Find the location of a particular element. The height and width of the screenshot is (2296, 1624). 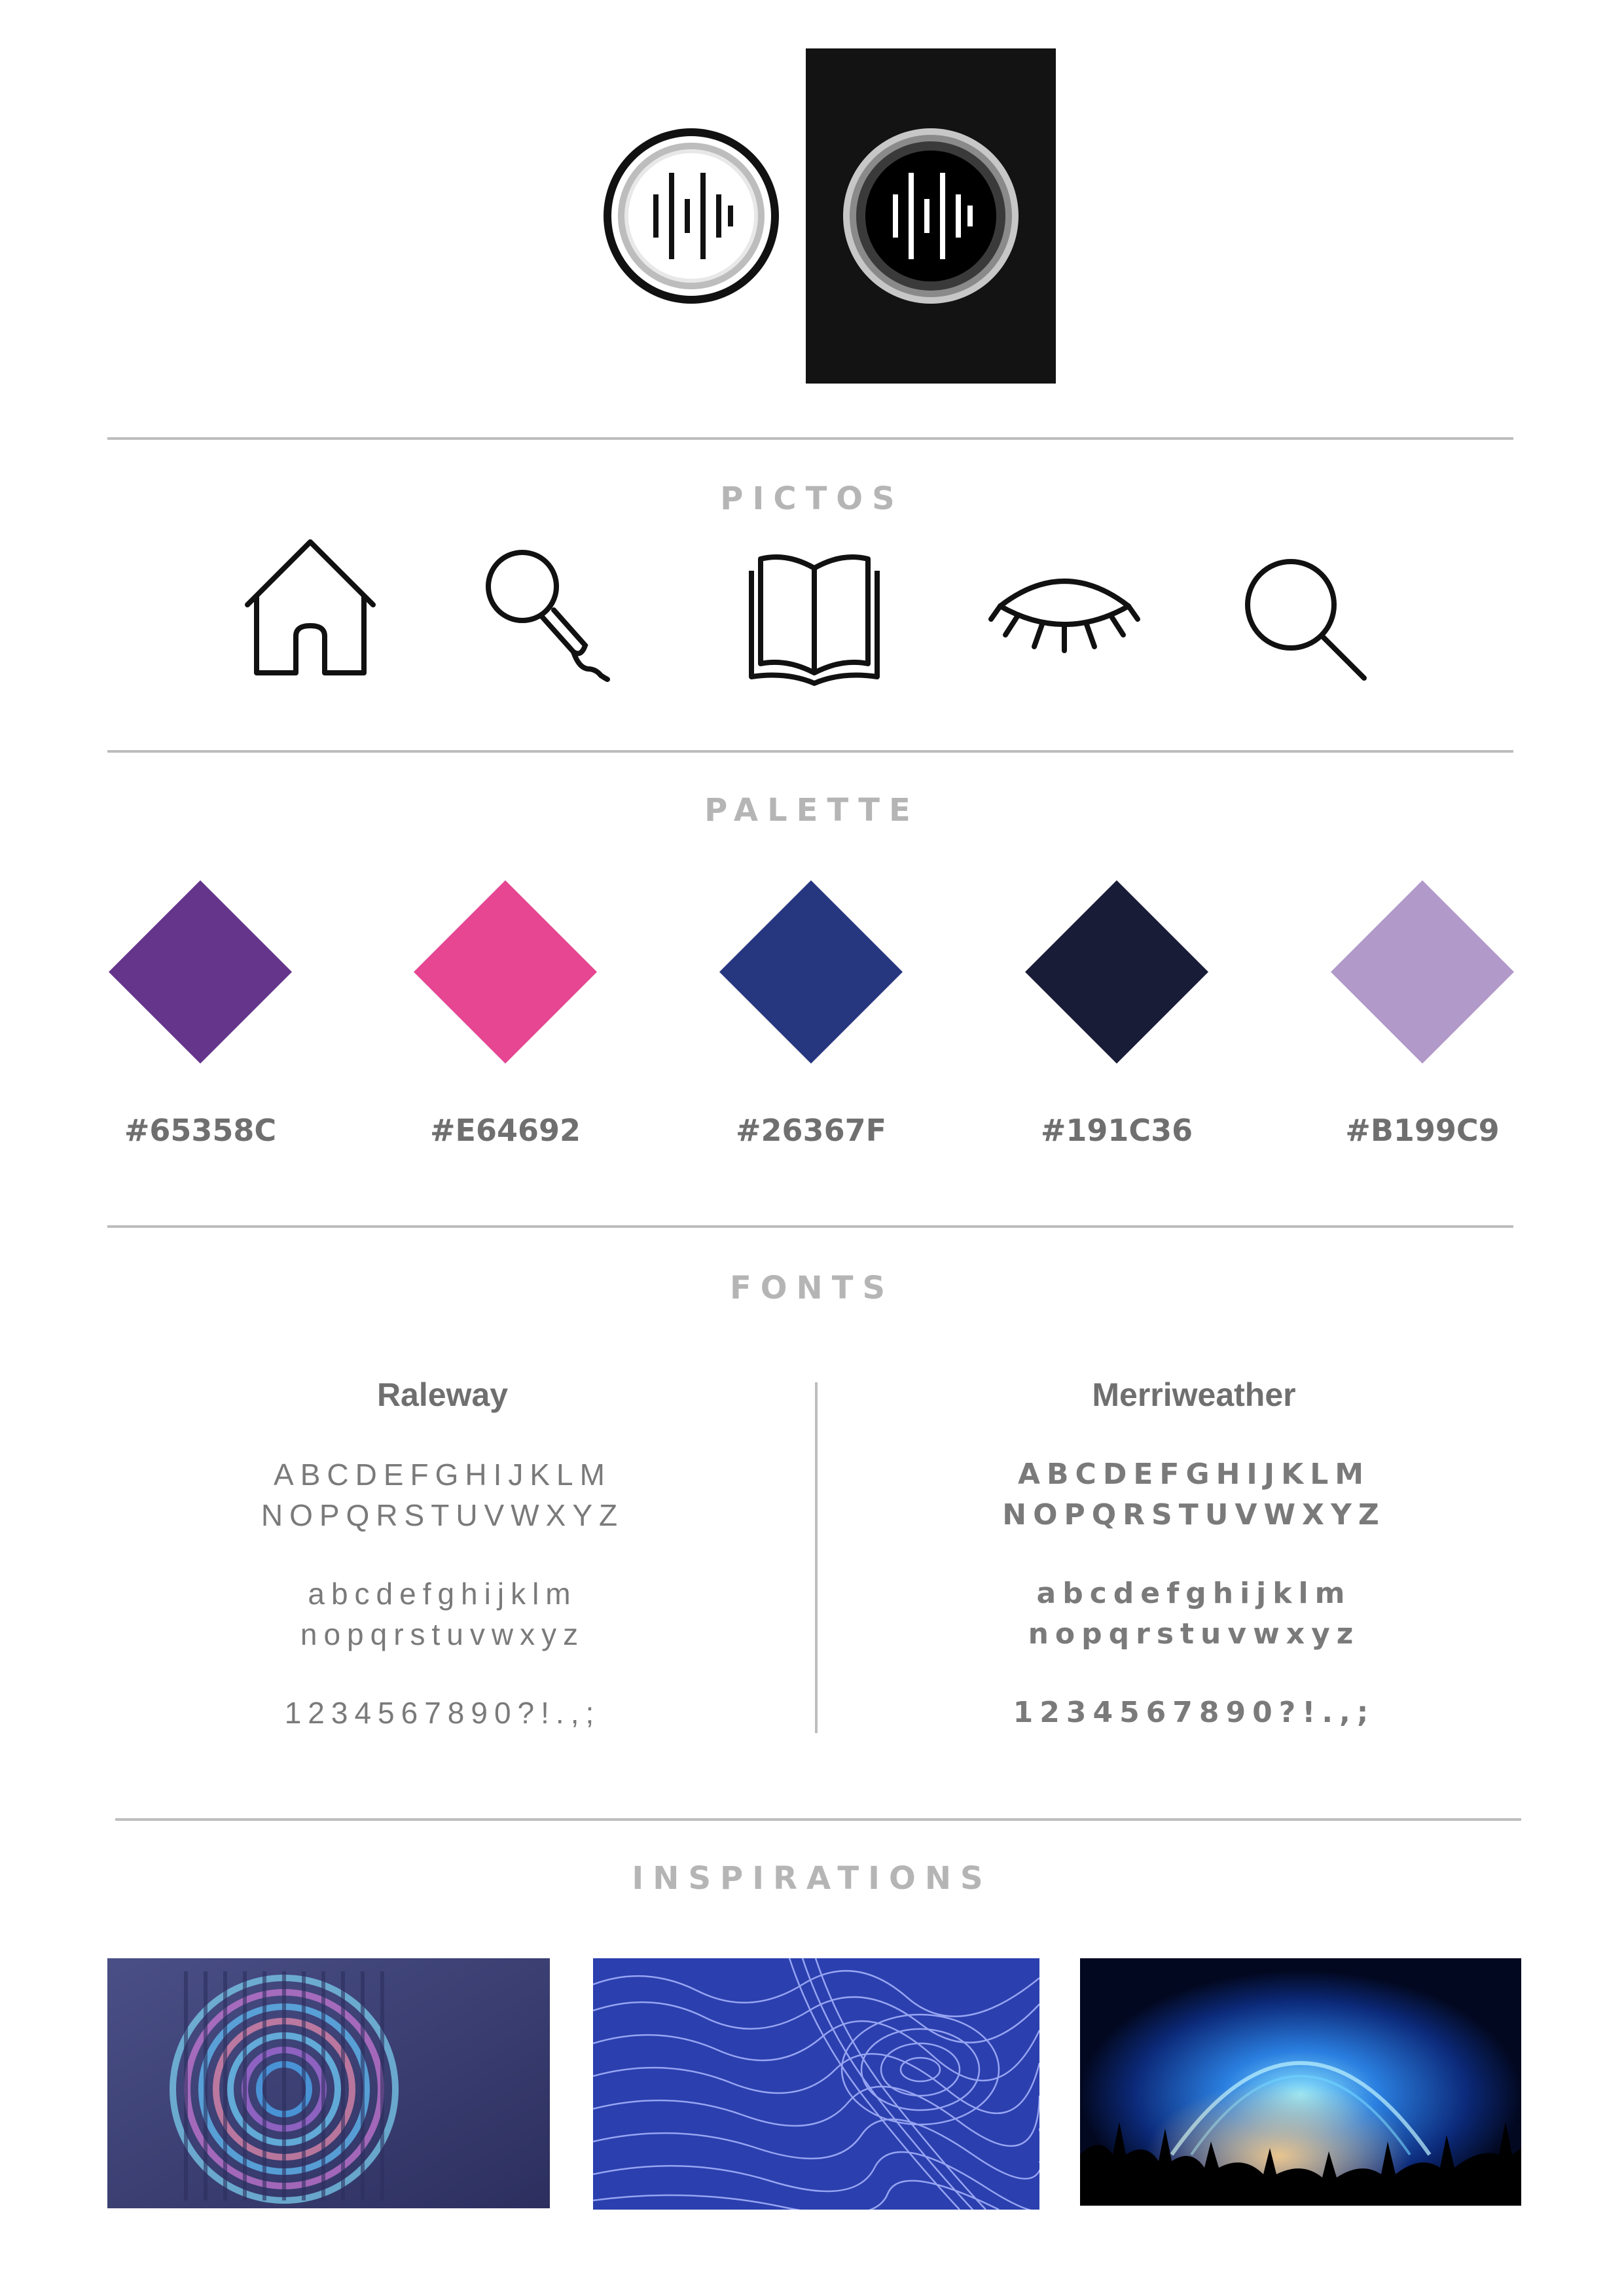

open-book-icon is located at coordinates (814, 617).